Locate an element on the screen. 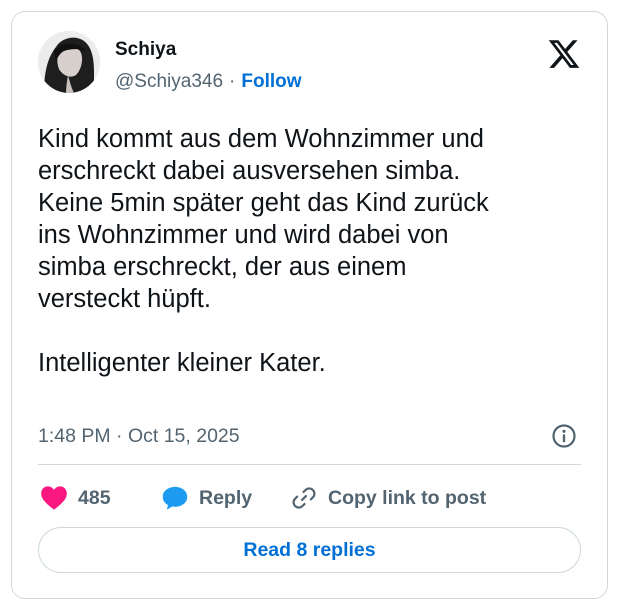 The image size is (620, 610). avatar is located at coordinates (69, 62).